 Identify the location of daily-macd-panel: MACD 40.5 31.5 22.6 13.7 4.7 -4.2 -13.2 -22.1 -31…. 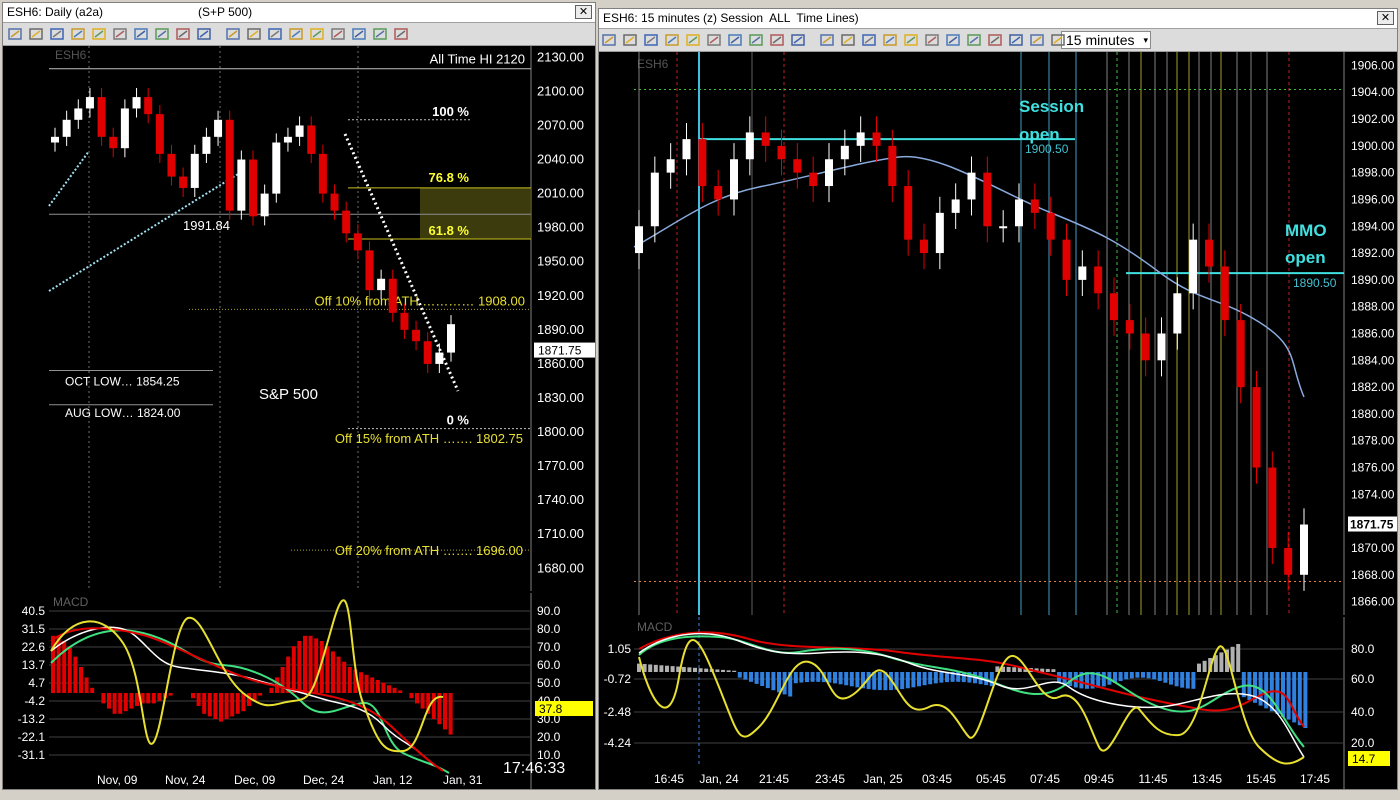
(299, 691).